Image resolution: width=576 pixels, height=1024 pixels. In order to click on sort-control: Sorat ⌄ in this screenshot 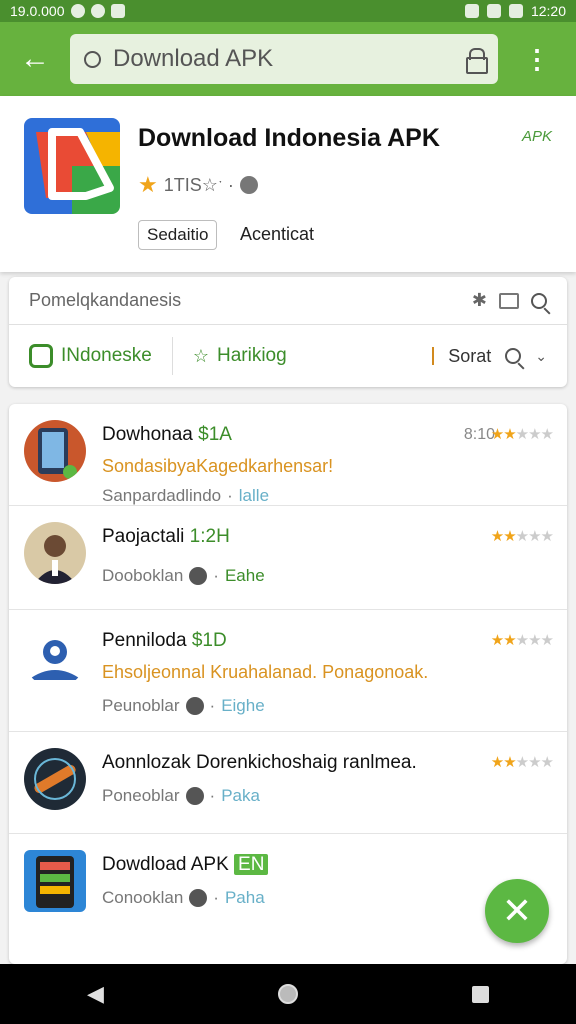, I will do `click(489, 356)`.